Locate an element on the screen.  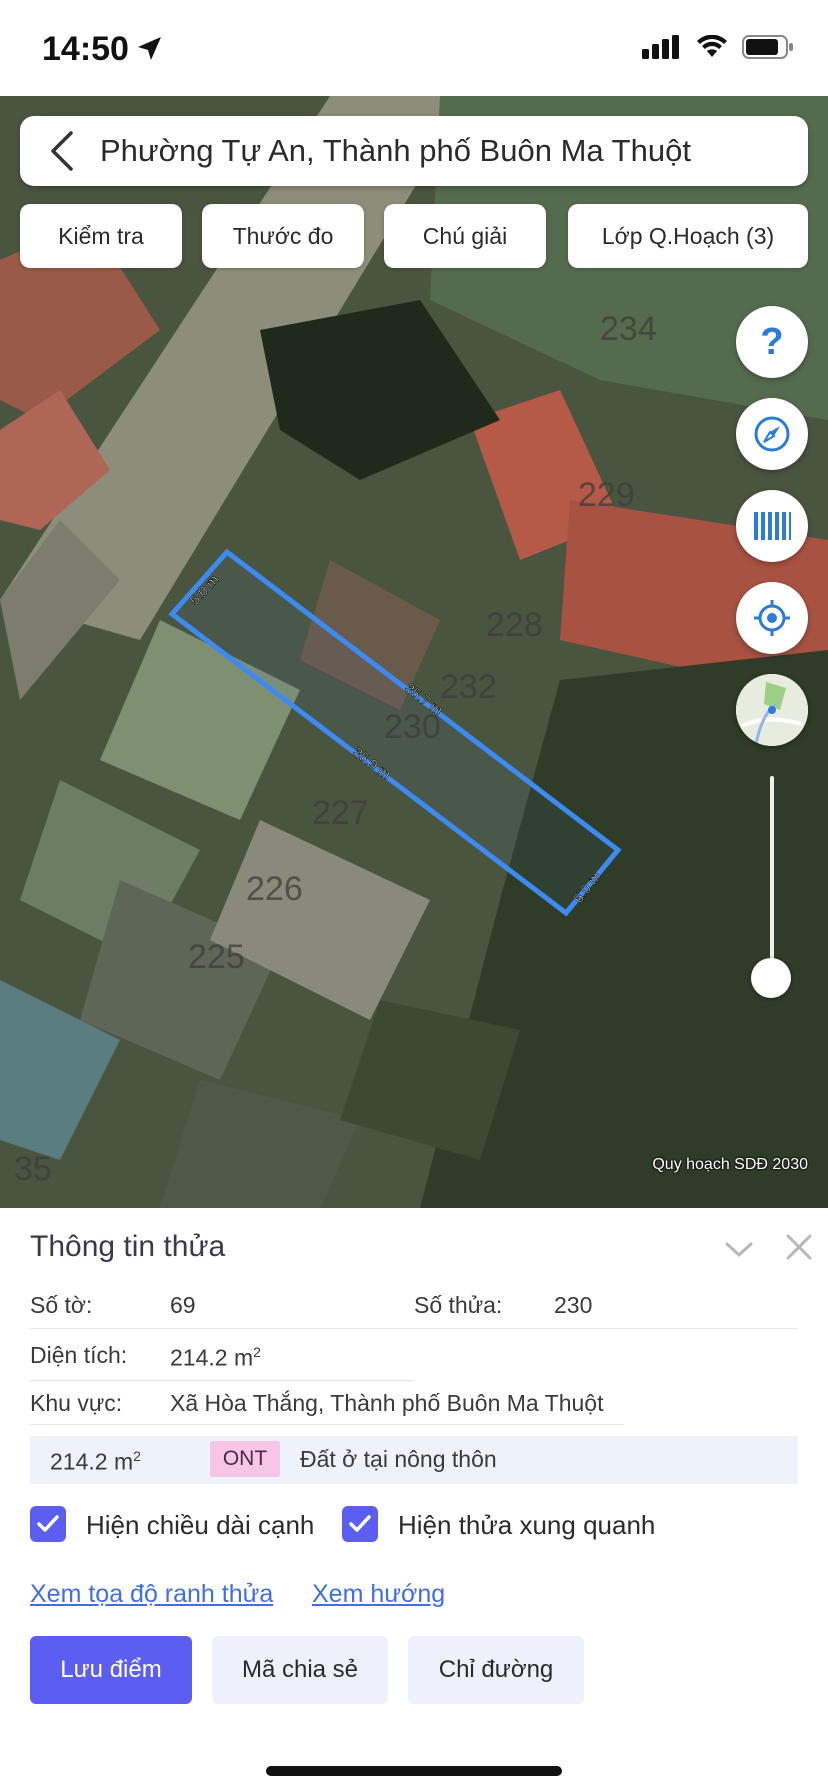
status-indicators is located at coordinates (718, 47).